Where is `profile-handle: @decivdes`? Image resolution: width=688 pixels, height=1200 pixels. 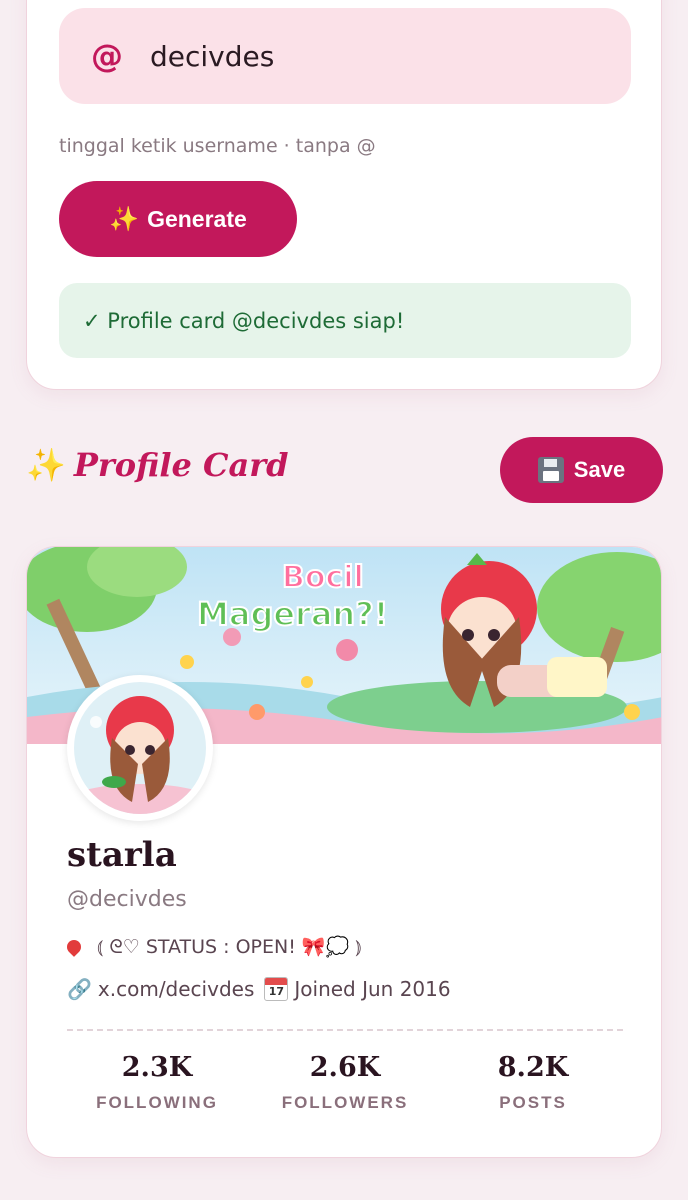 profile-handle: @decivdes is located at coordinates (127, 899).